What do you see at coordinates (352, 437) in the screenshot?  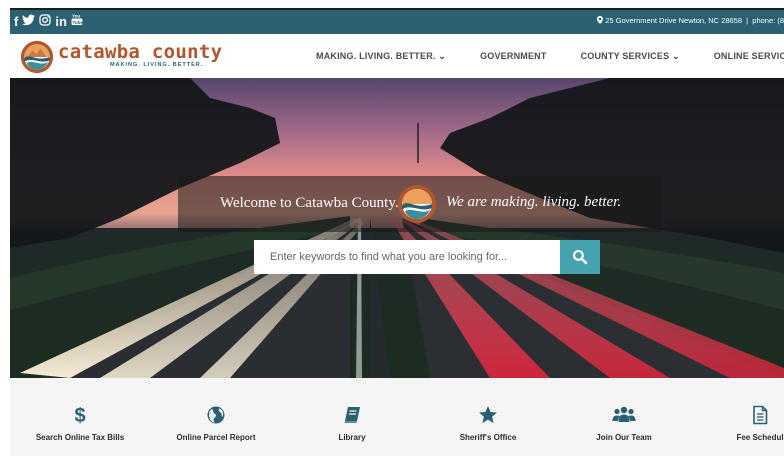 I see `quick-link-label: Library` at bounding box center [352, 437].